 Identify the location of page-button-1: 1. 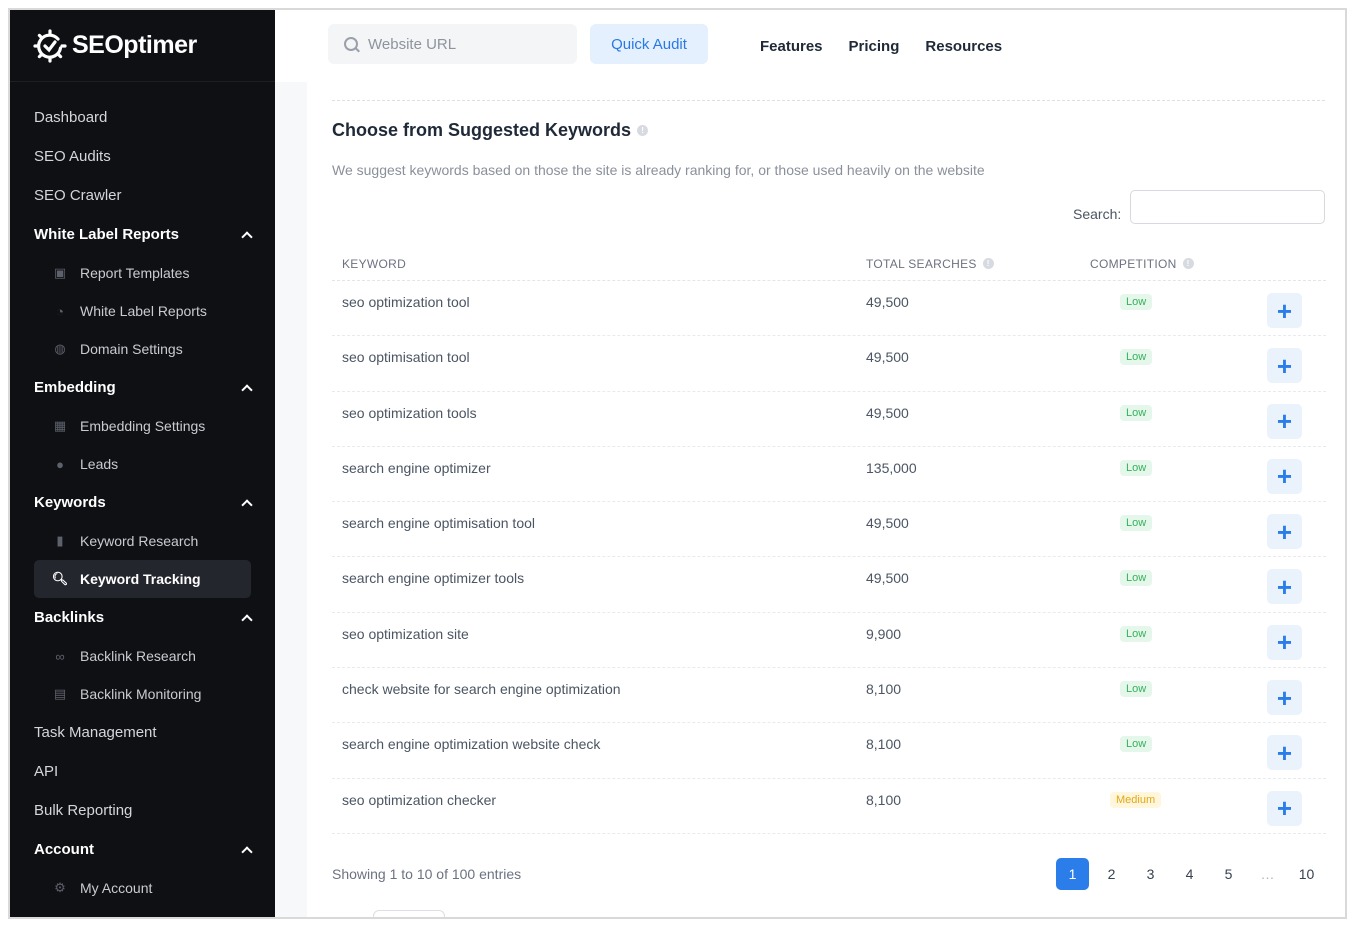
(1072, 874).